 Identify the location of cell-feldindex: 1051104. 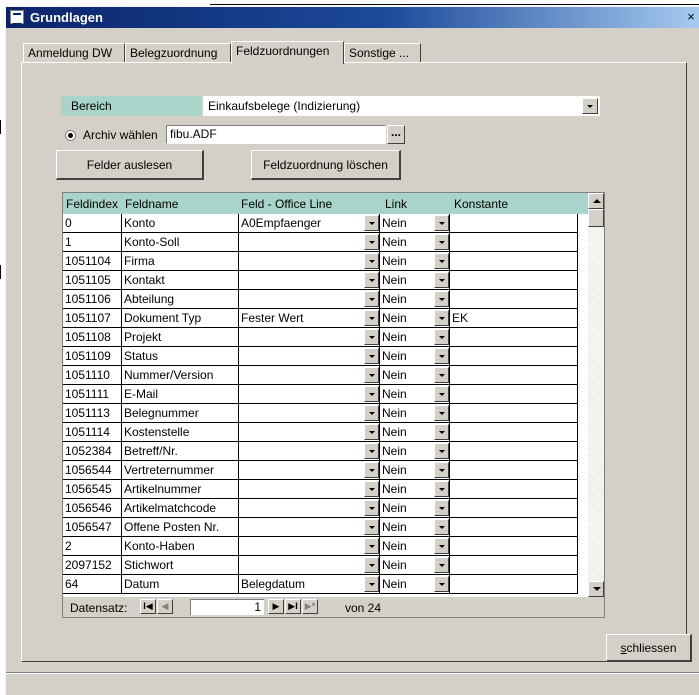
(92, 261).